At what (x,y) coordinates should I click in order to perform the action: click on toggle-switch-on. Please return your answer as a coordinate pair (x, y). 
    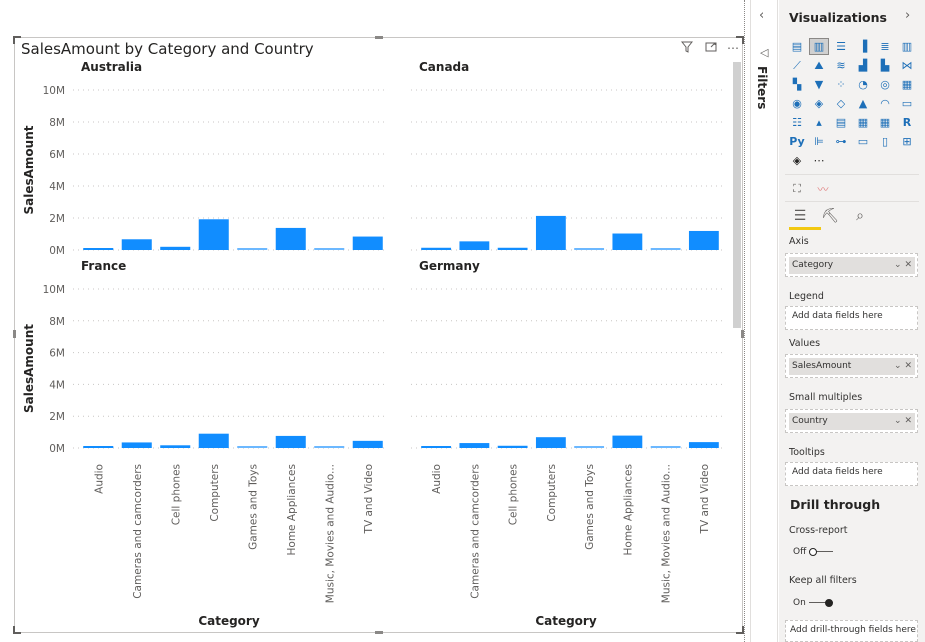
    Looking at the image, I should click on (820, 603).